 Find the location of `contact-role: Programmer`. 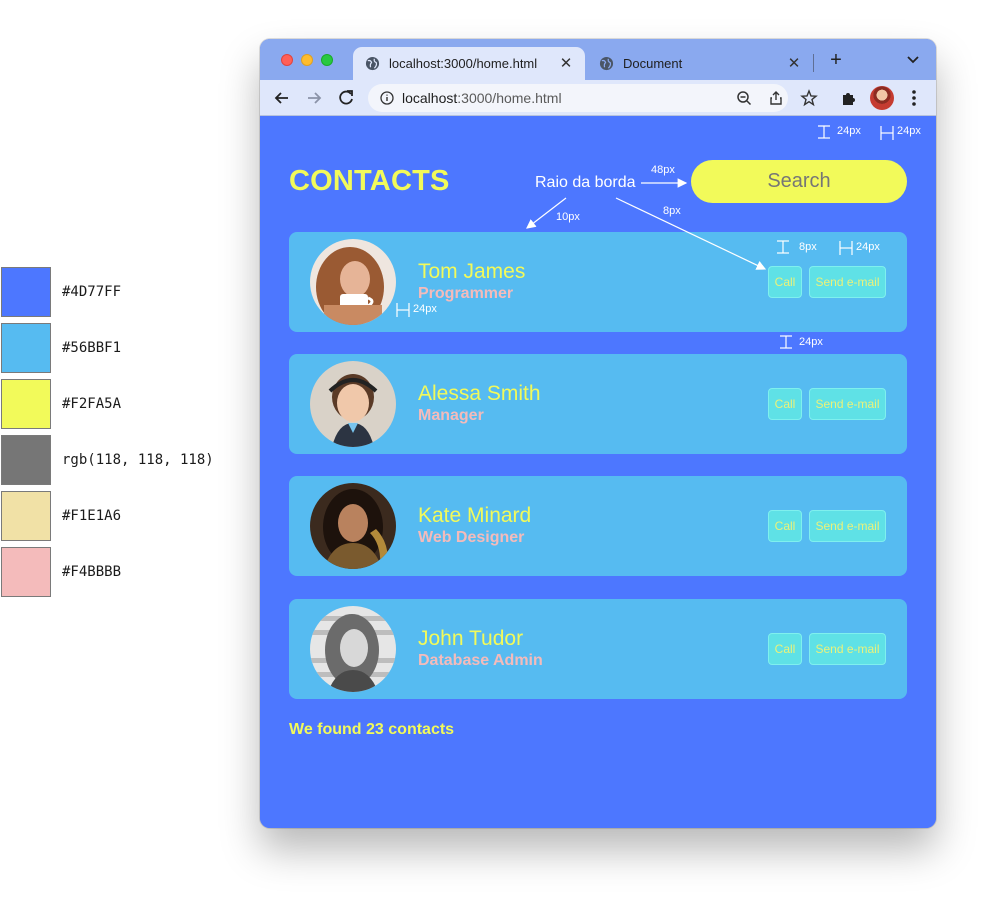

contact-role: Programmer is located at coordinates (466, 293).